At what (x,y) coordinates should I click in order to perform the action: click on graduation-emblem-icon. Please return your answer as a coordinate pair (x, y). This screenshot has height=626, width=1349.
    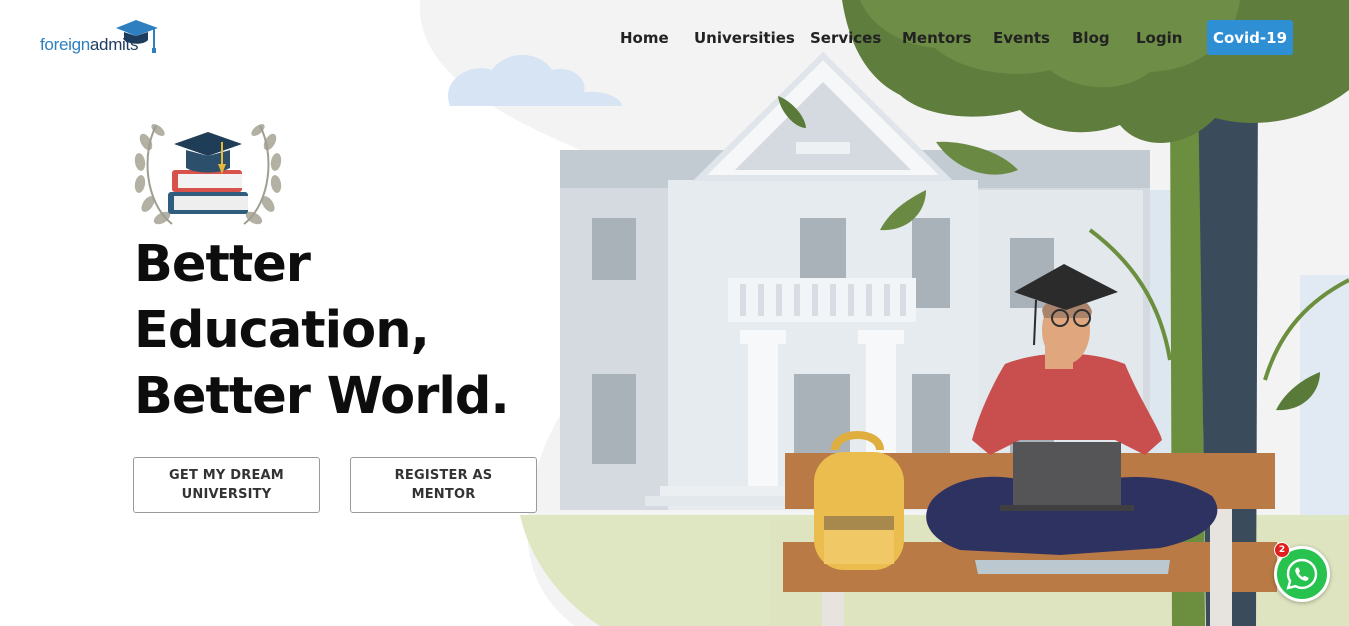
    Looking at the image, I should click on (208, 174).